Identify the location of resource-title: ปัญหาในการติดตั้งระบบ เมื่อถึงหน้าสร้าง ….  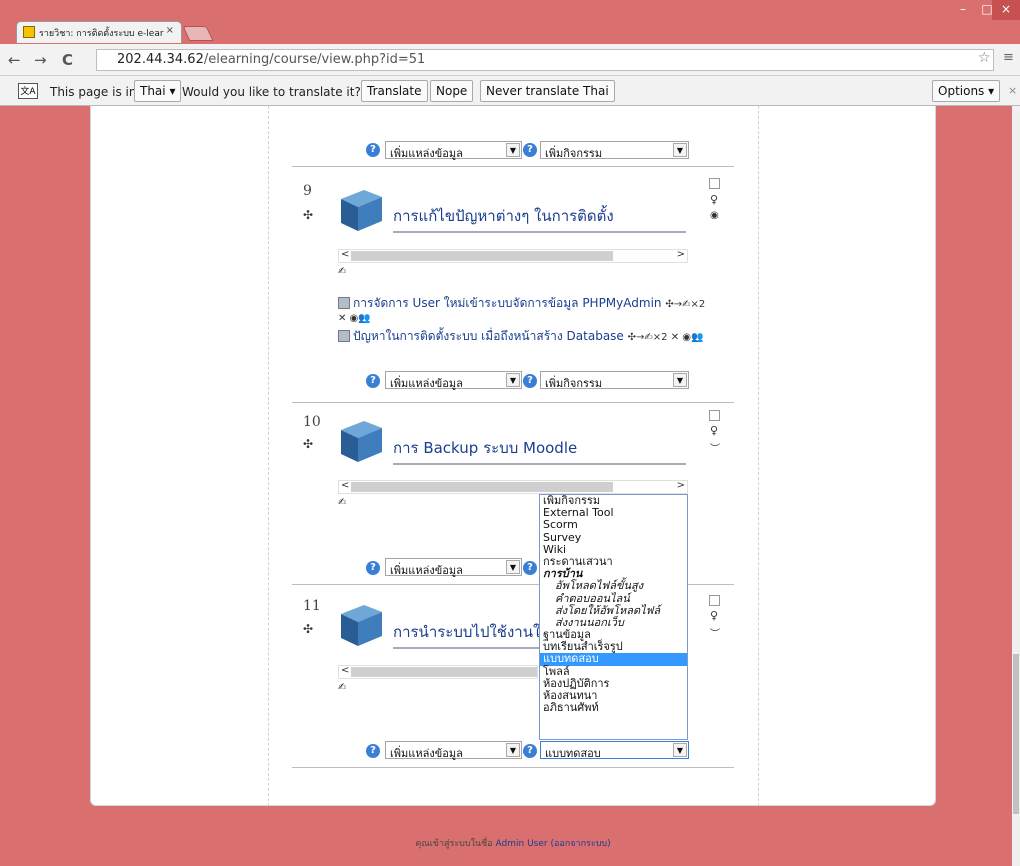
(488, 336).